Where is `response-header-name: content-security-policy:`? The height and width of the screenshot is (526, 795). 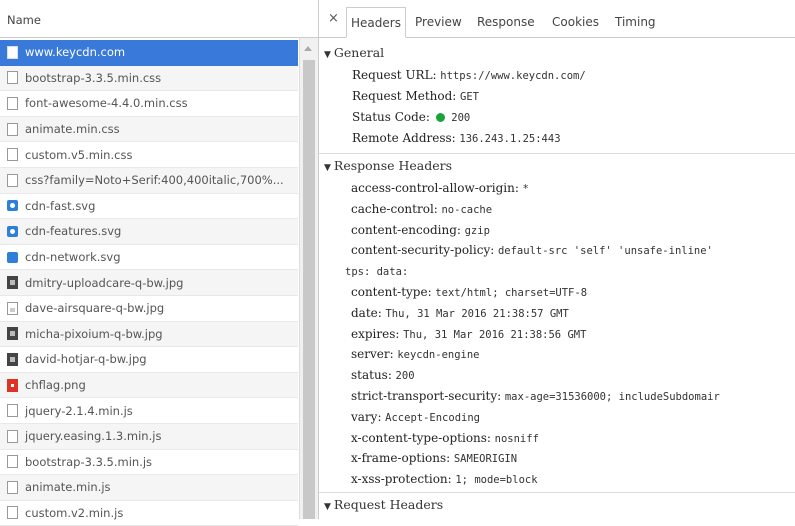 response-header-name: content-security-policy: is located at coordinates (423, 250).